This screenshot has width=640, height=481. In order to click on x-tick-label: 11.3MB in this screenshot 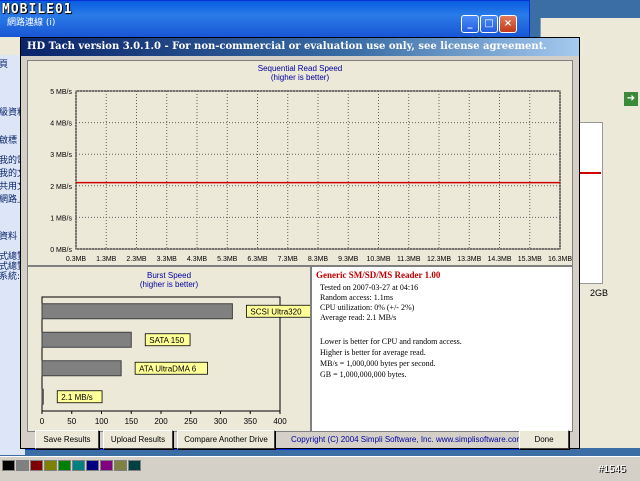, I will do `click(409, 259)`.